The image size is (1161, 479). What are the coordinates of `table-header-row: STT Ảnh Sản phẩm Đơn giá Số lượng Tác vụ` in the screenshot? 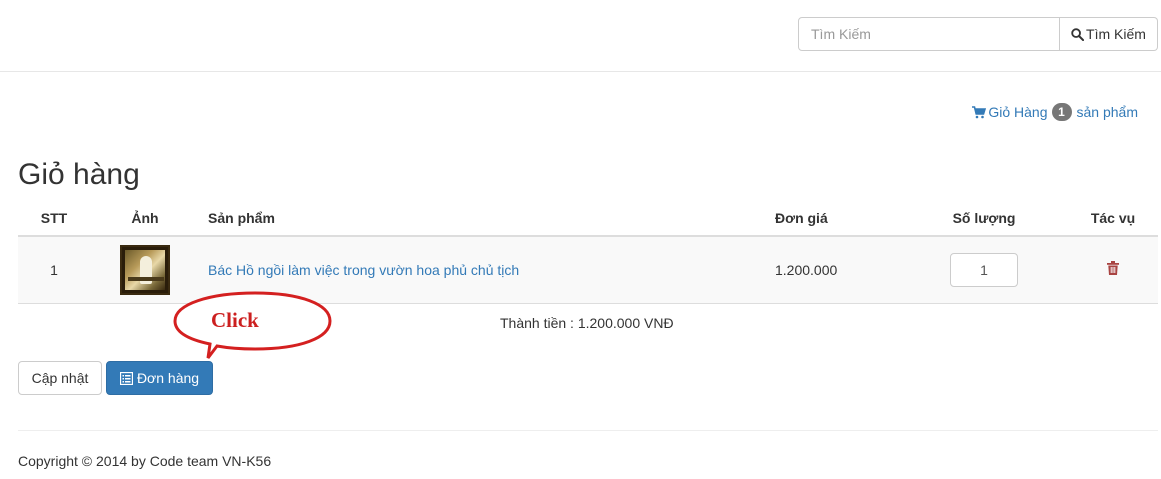 It's located at (588, 218).